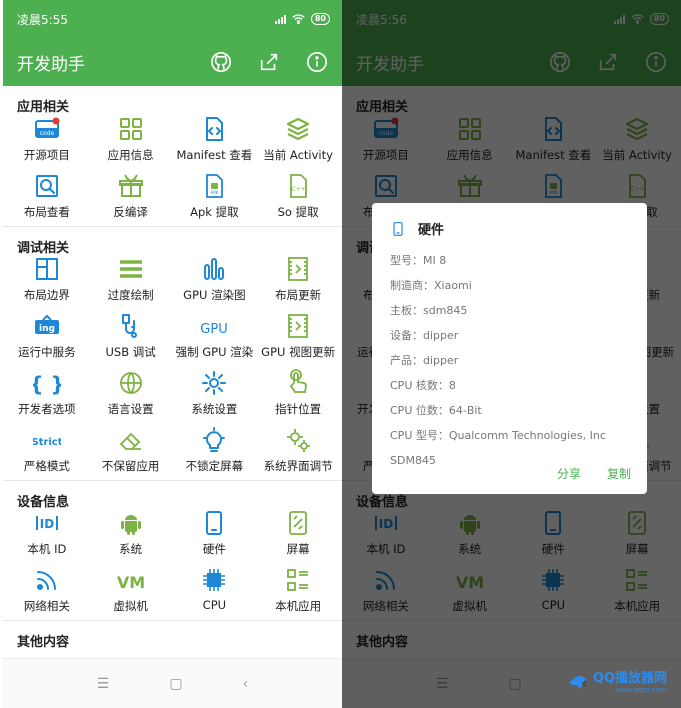 This screenshot has height=708, width=681. Describe the element at coordinates (298, 532) in the screenshot. I see `tool-item: 屏幕` at that location.